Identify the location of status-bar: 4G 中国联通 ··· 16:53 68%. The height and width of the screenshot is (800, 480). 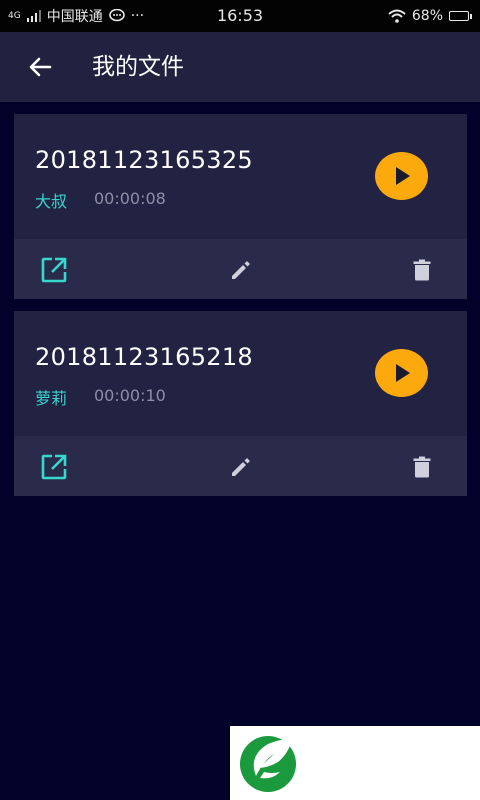
(240, 16).